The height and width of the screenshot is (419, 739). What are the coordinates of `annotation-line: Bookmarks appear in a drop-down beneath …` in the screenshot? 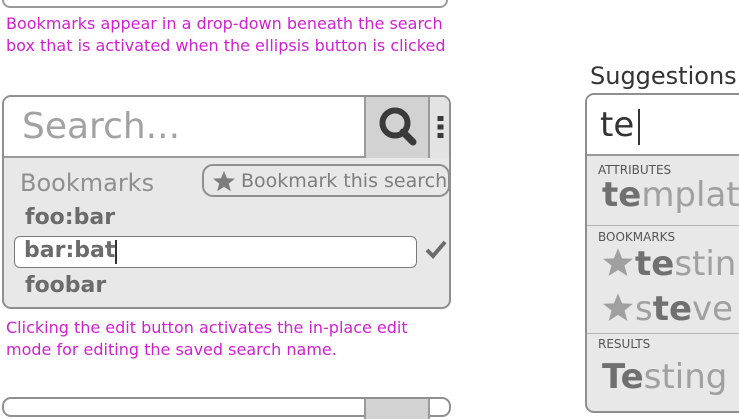 It's located at (224, 23).